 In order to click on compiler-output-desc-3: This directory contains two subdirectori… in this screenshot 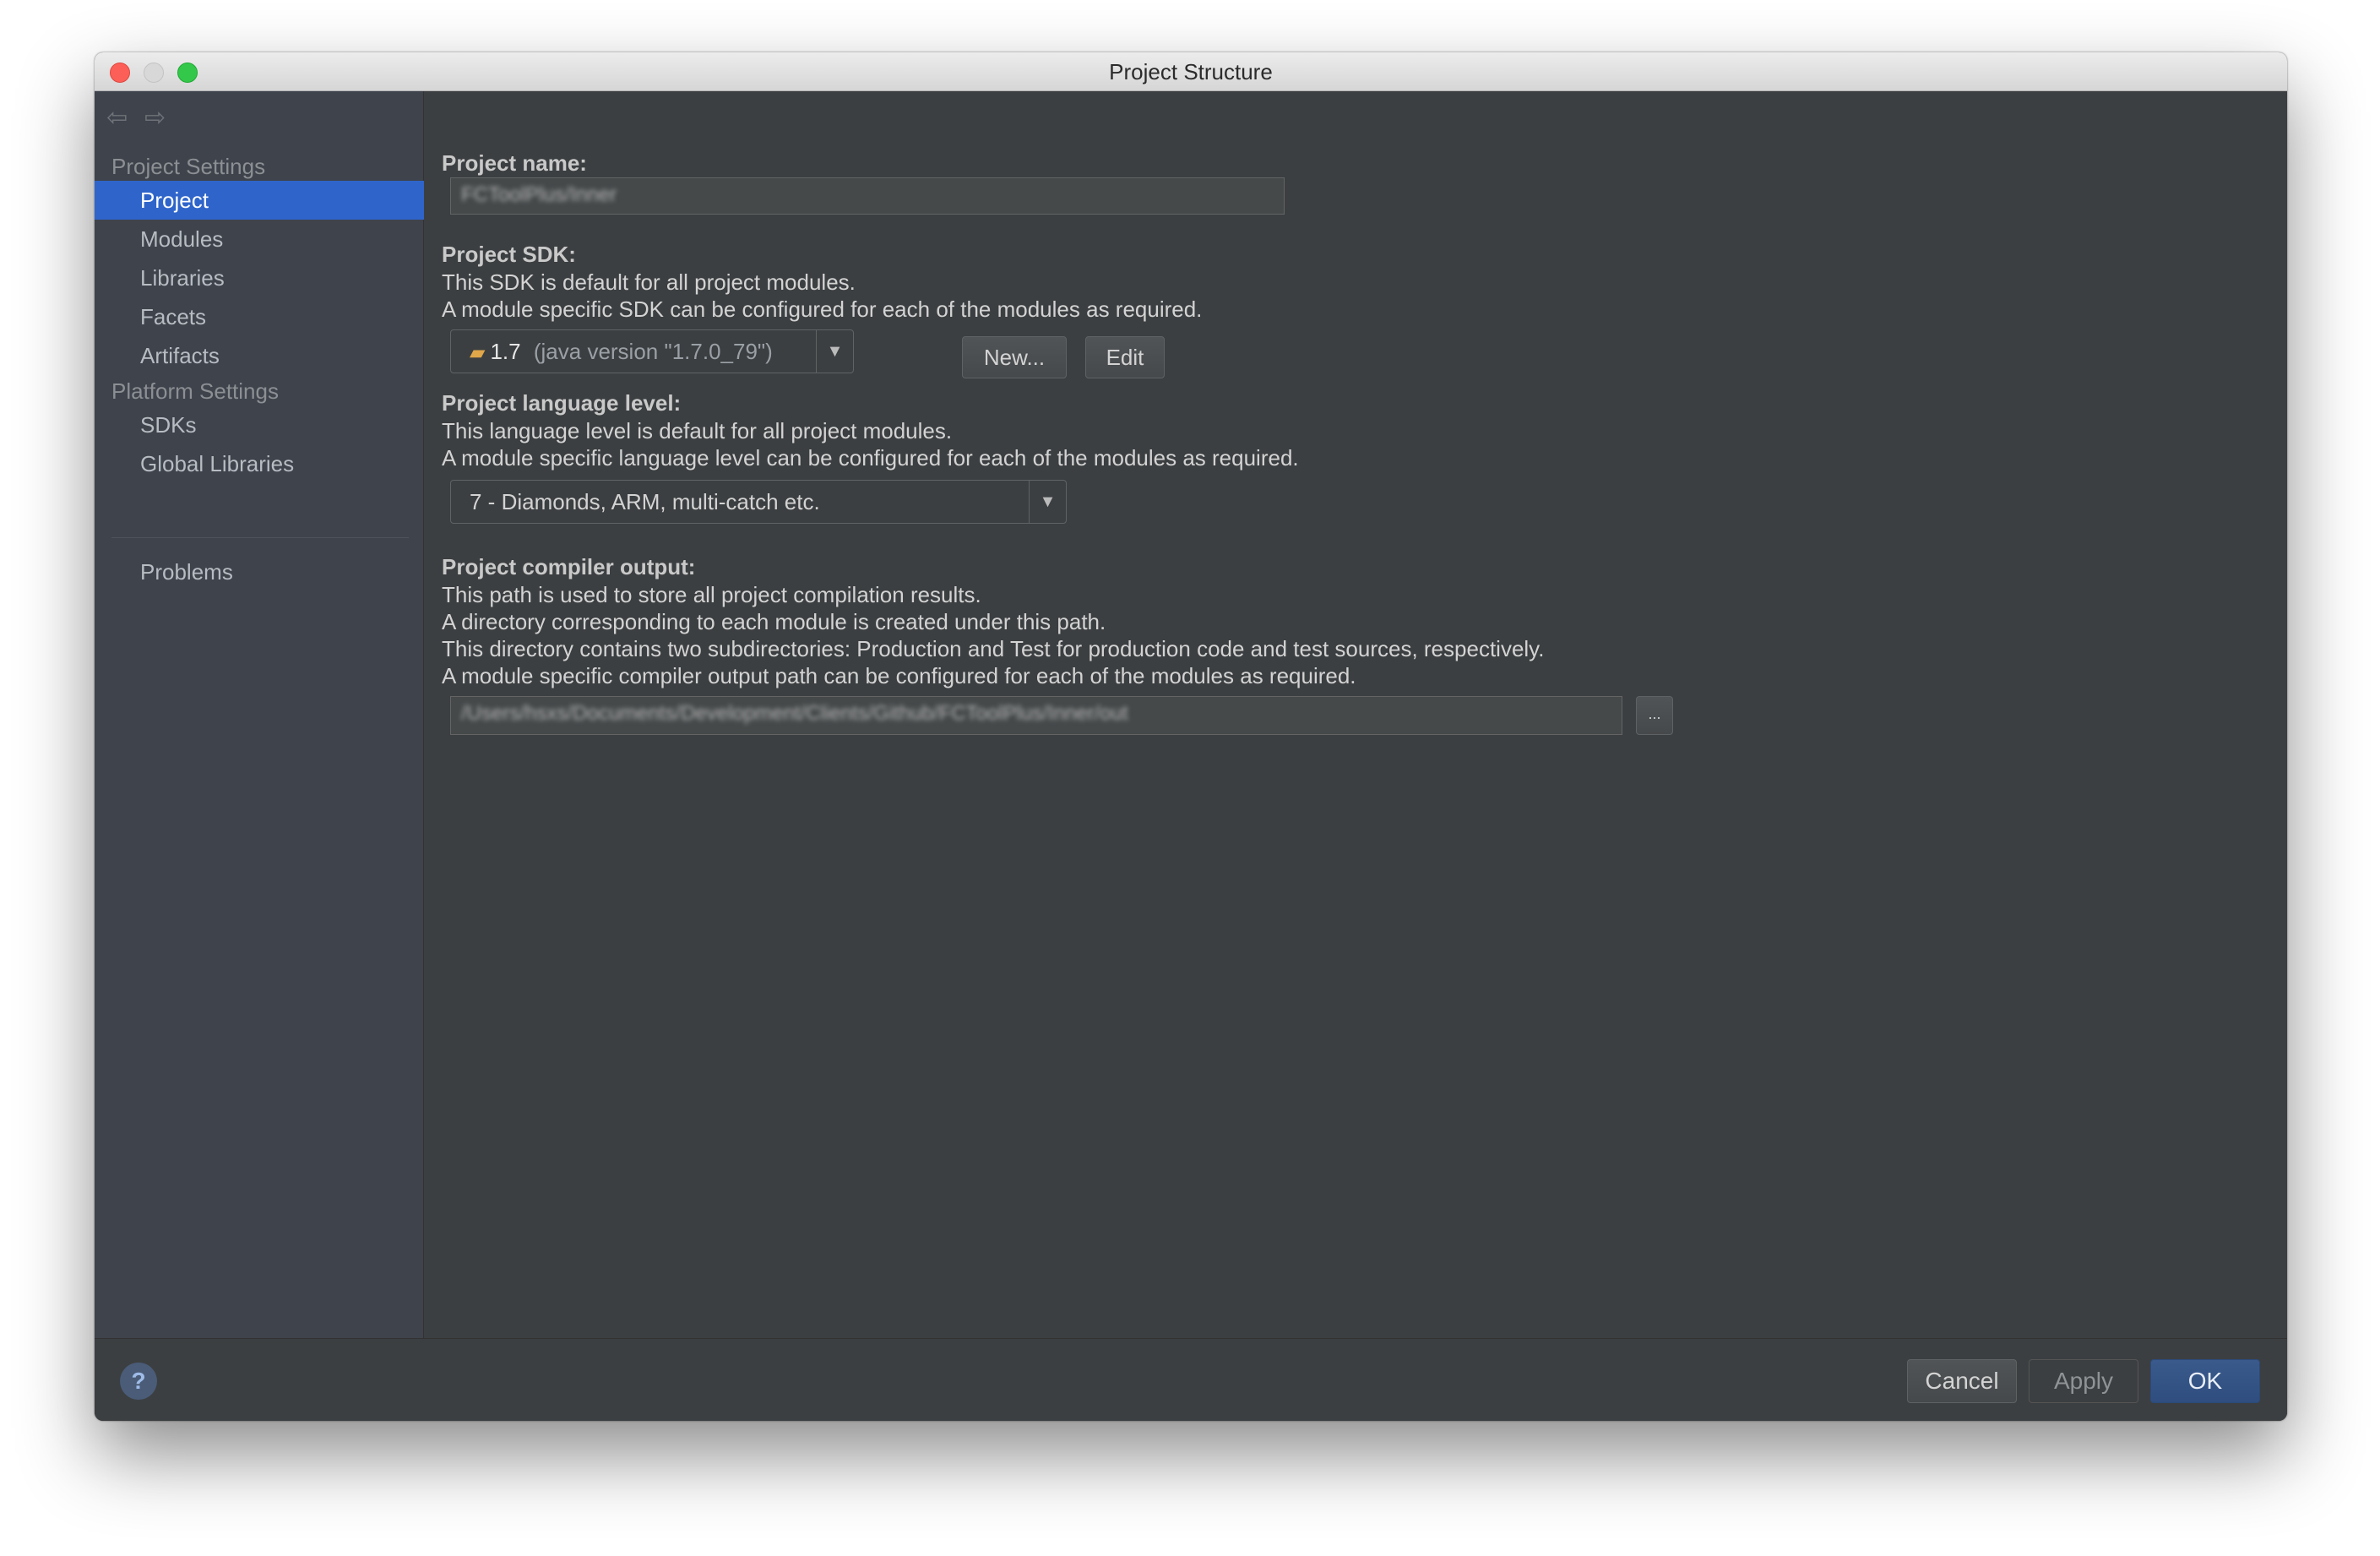, I will do `click(993, 648)`.